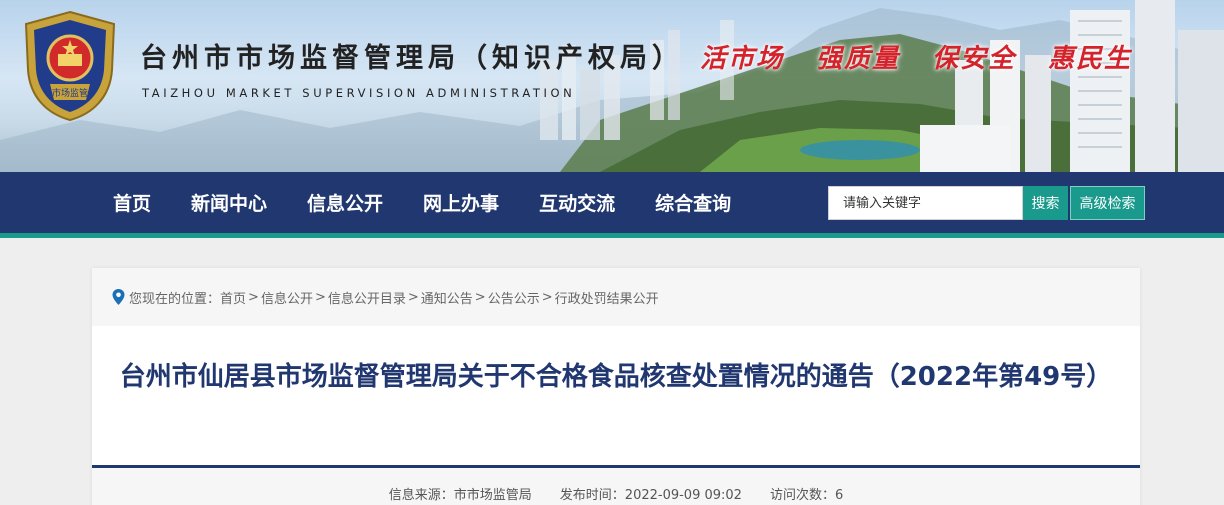  What do you see at coordinates (70, 66) in the screenshot?
I see `market-supervision-emblem-icon: 市场监管` at bounding box center [70, 66].